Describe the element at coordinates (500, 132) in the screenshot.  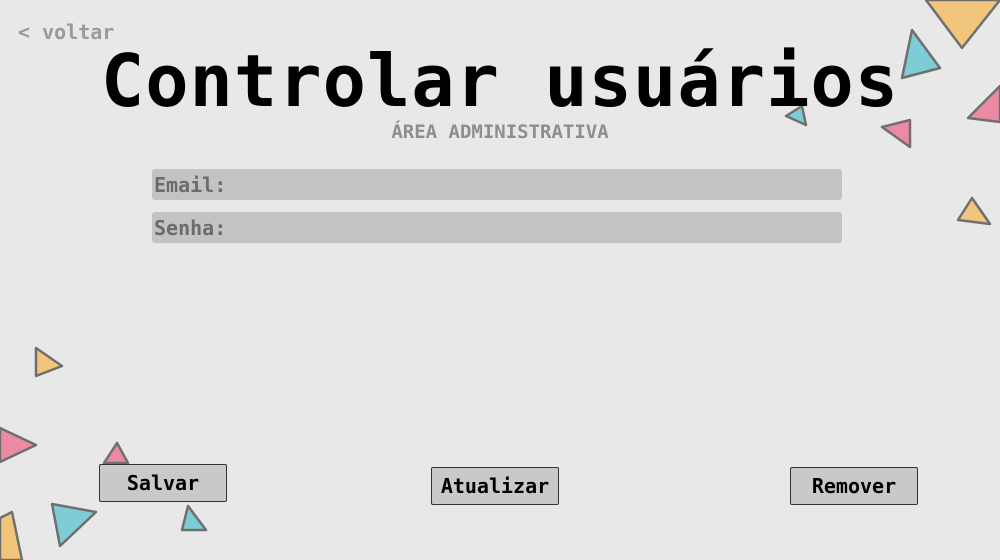
I see `page-subtitle: ÁREA ADMINISTRATIVA` at that location.